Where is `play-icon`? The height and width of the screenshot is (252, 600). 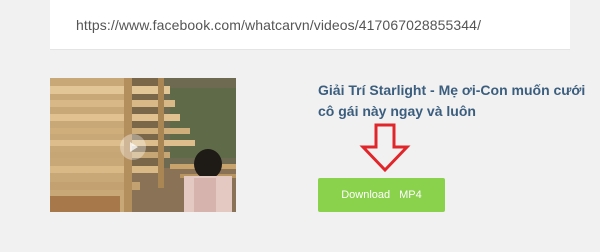
play-icon is located at coordinates (133, 147).